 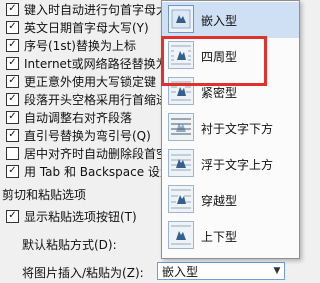 What do you see at coordinates (44, 195) in the screenshot?
I see `paste-section-title: 剪切和粘贴选项` at bounding box center [44, 195].